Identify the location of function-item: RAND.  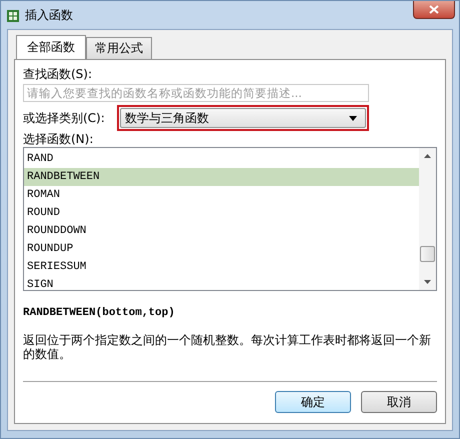
(221, 159).